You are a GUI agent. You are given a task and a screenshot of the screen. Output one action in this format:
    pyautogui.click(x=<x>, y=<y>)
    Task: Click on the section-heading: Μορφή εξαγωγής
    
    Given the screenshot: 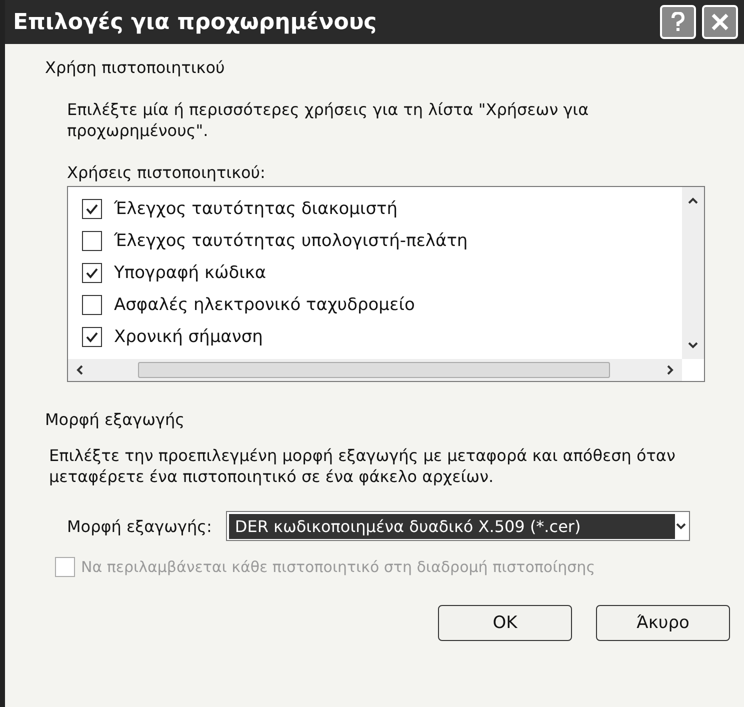 What is the action you would take?
    pyautogui.click(x=115, y=419)
    